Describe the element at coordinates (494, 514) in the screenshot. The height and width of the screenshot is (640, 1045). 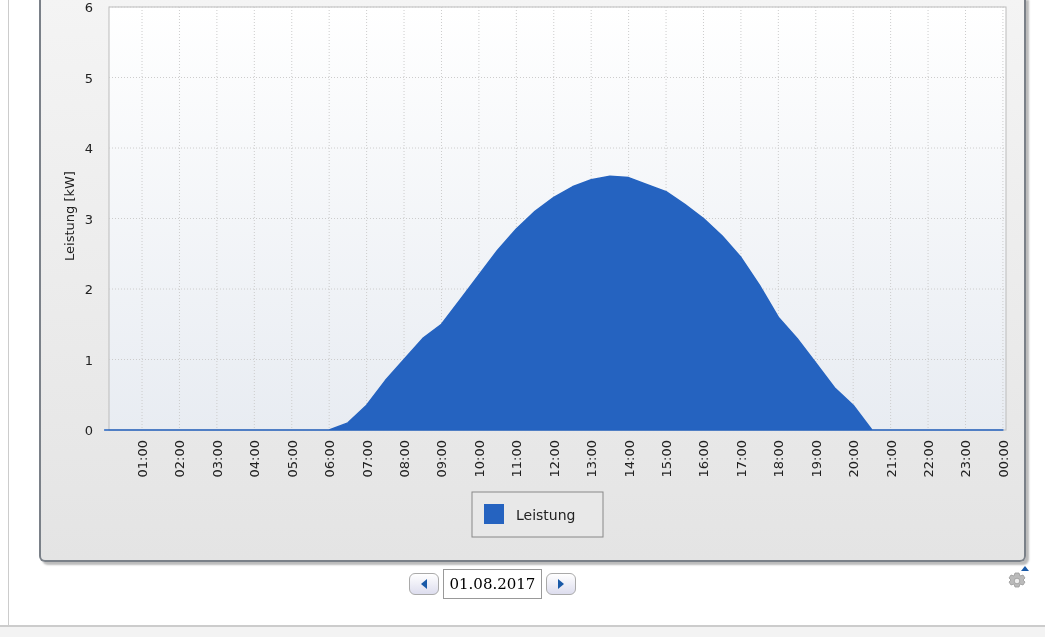
I see `legend-swatch` at that location.